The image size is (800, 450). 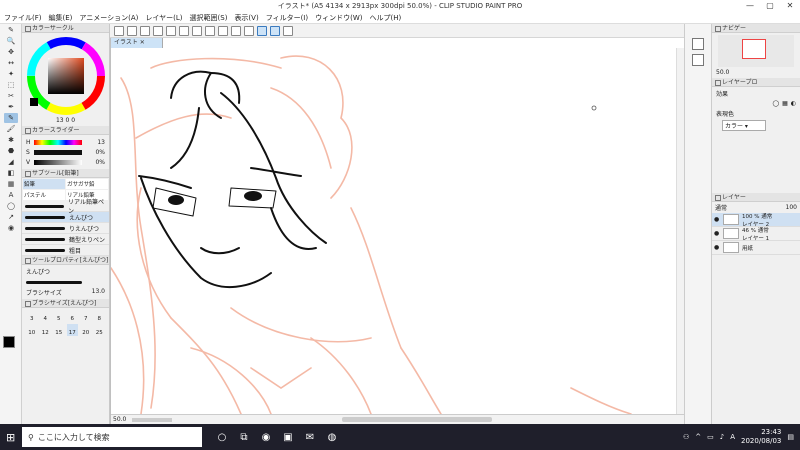 What do you see at coordinates (44, 184) in the screenshot?
I see `sub-tool-tab-pencil: 鉛筆` at bounding box center [44, 184].